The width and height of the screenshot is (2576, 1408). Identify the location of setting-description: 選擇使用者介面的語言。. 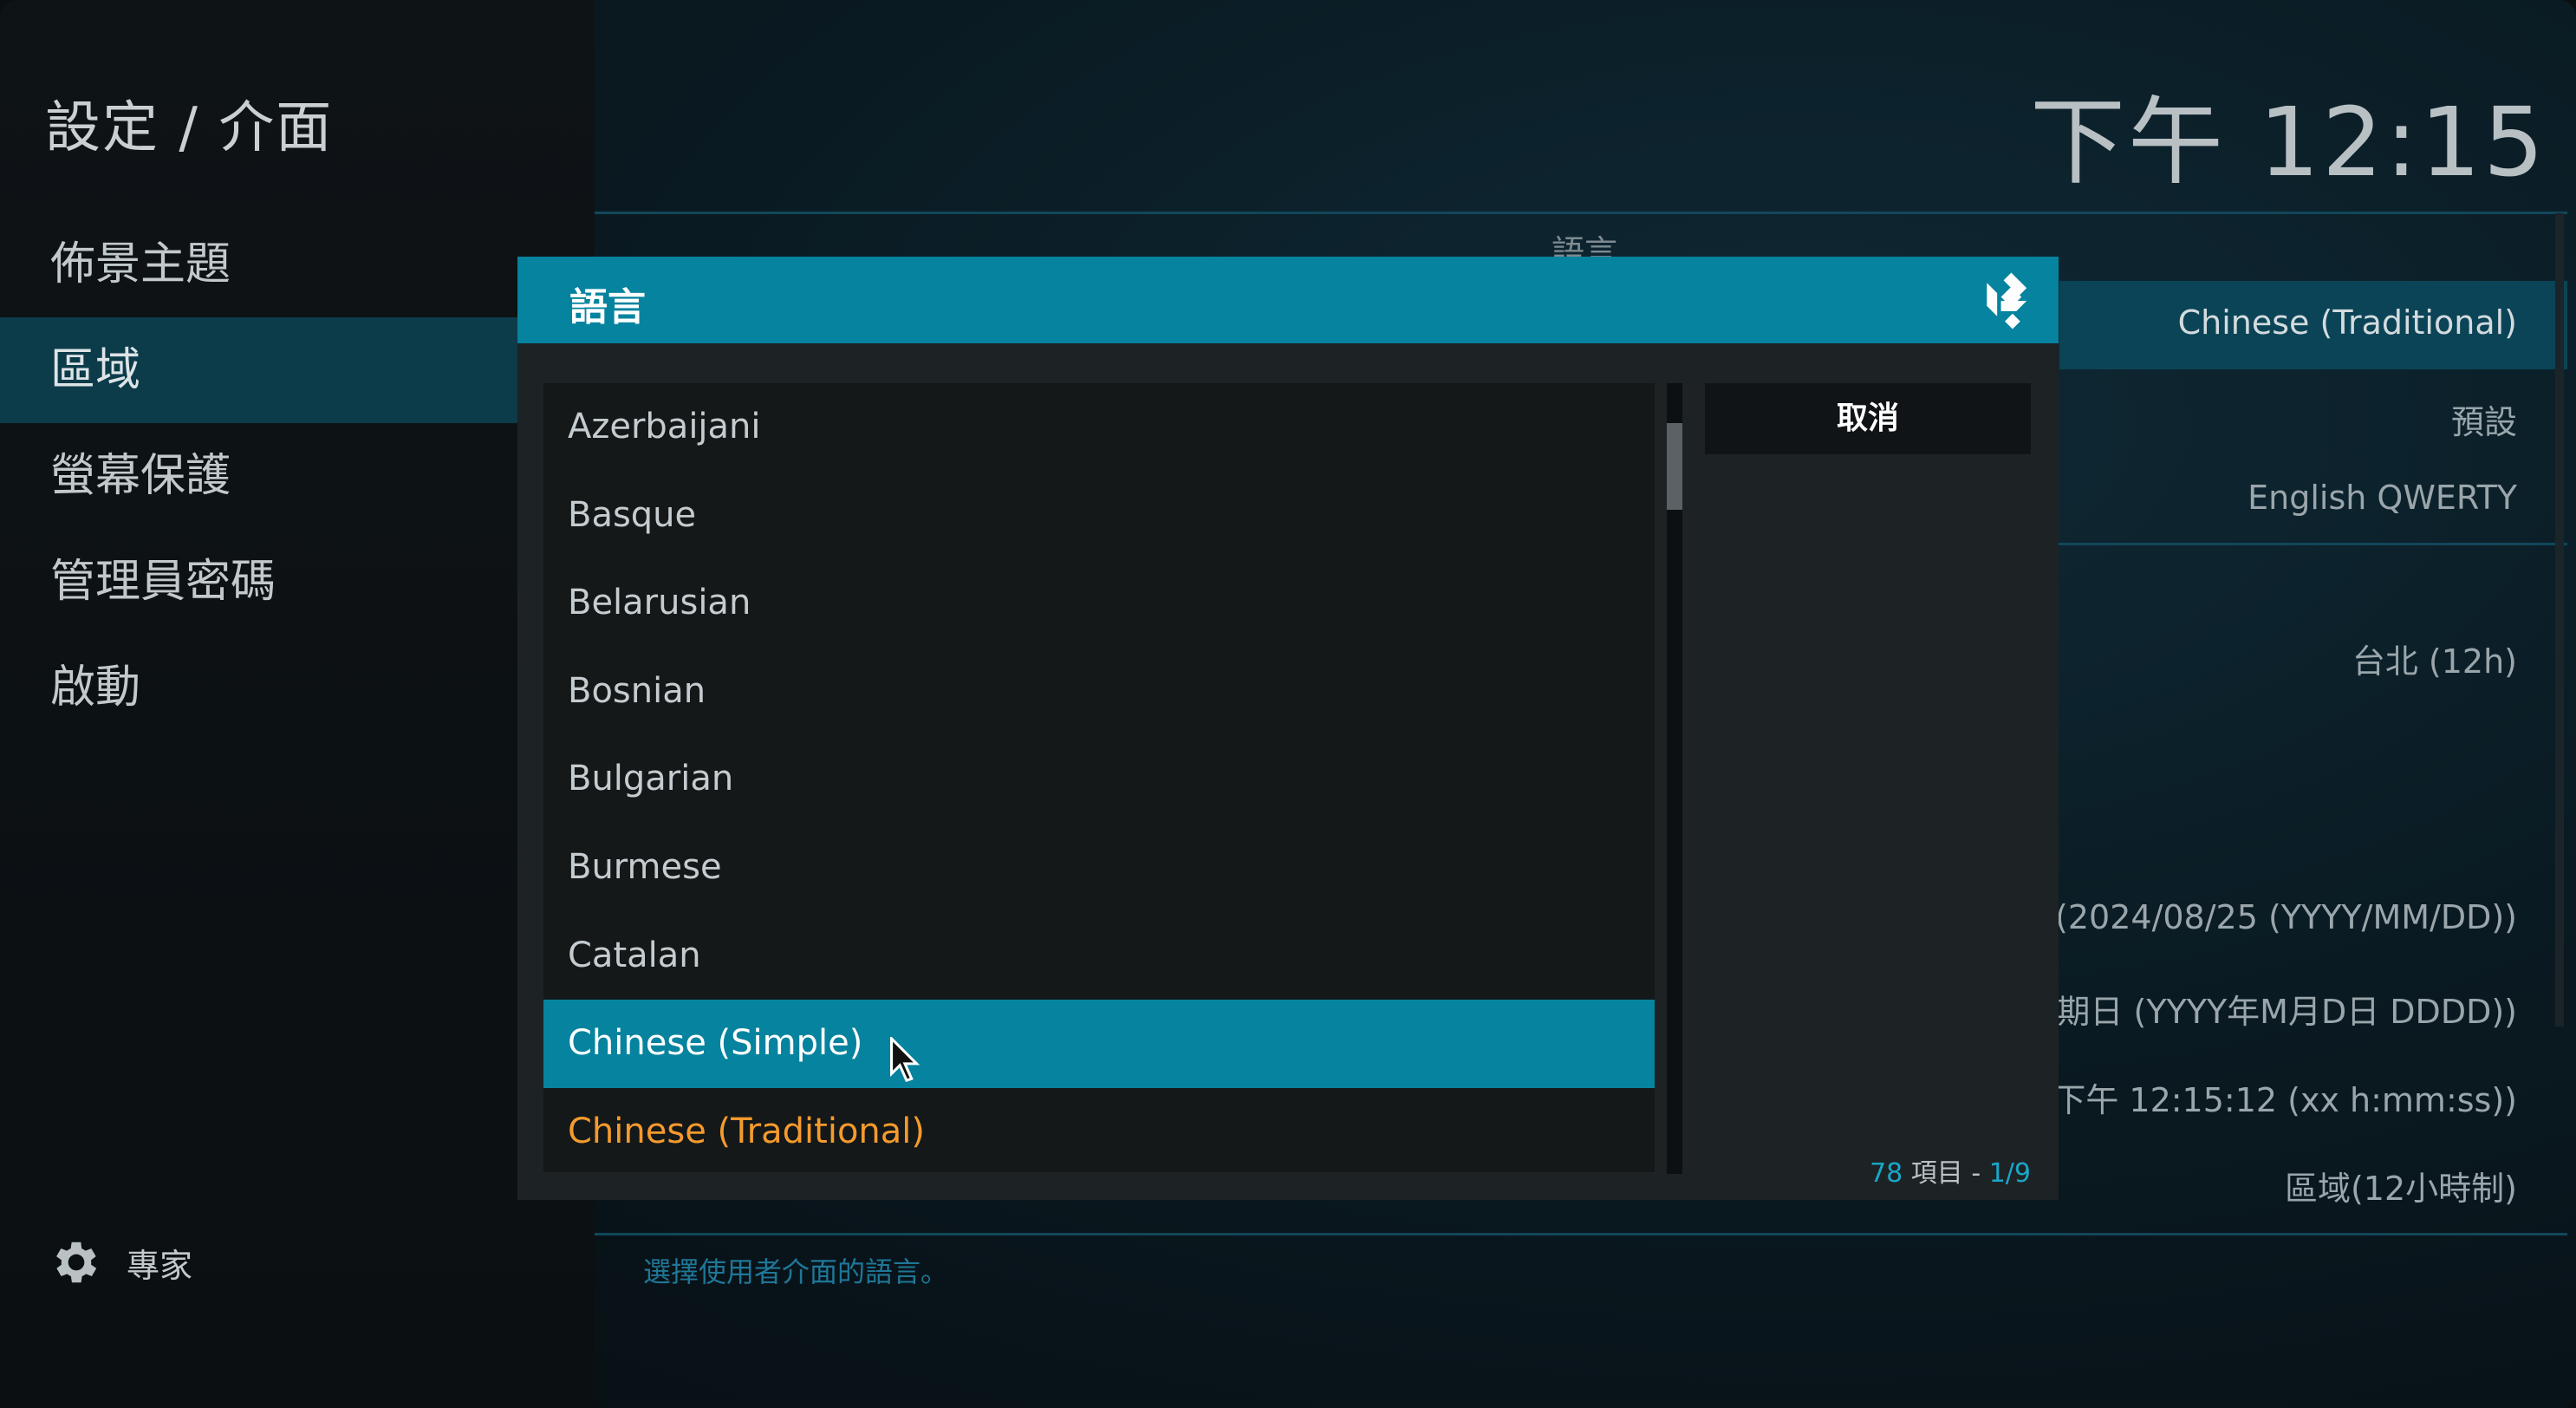
(796, 1271).